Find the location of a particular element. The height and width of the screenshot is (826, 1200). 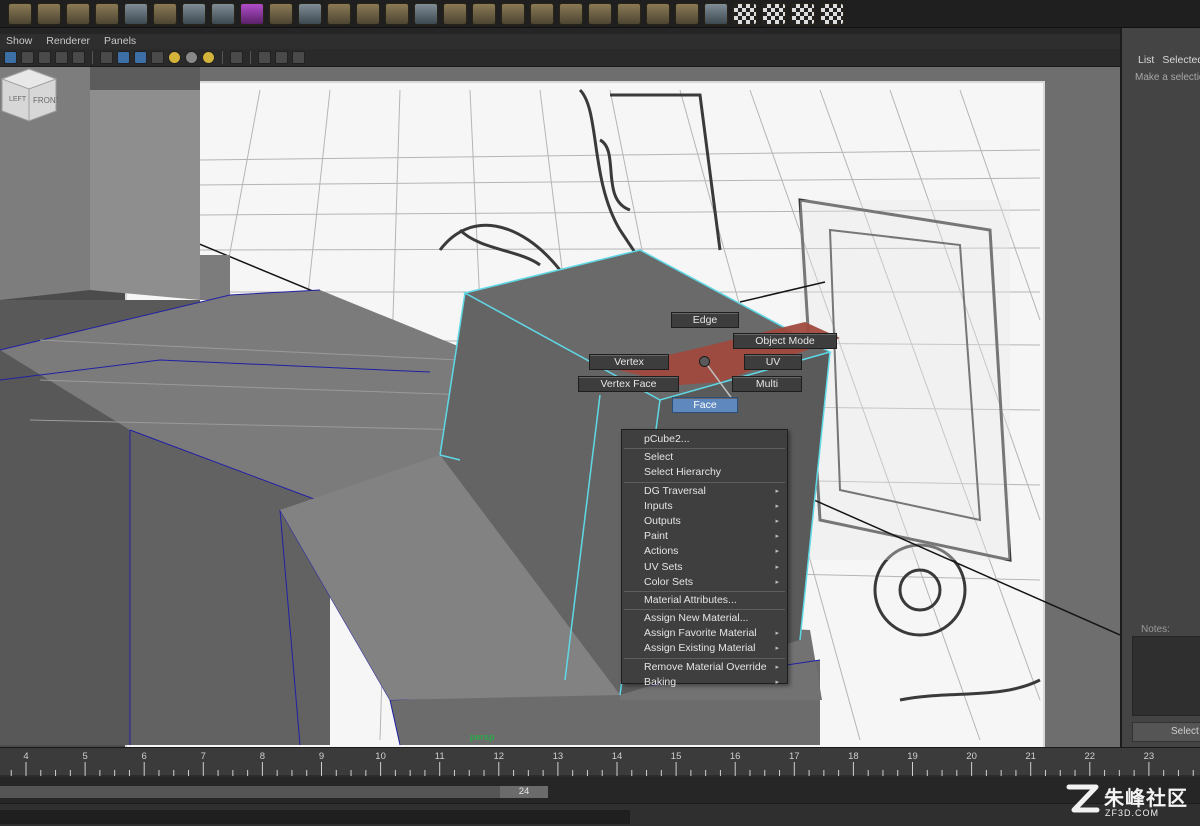

poke-icon is located at coordinates (600, 13).